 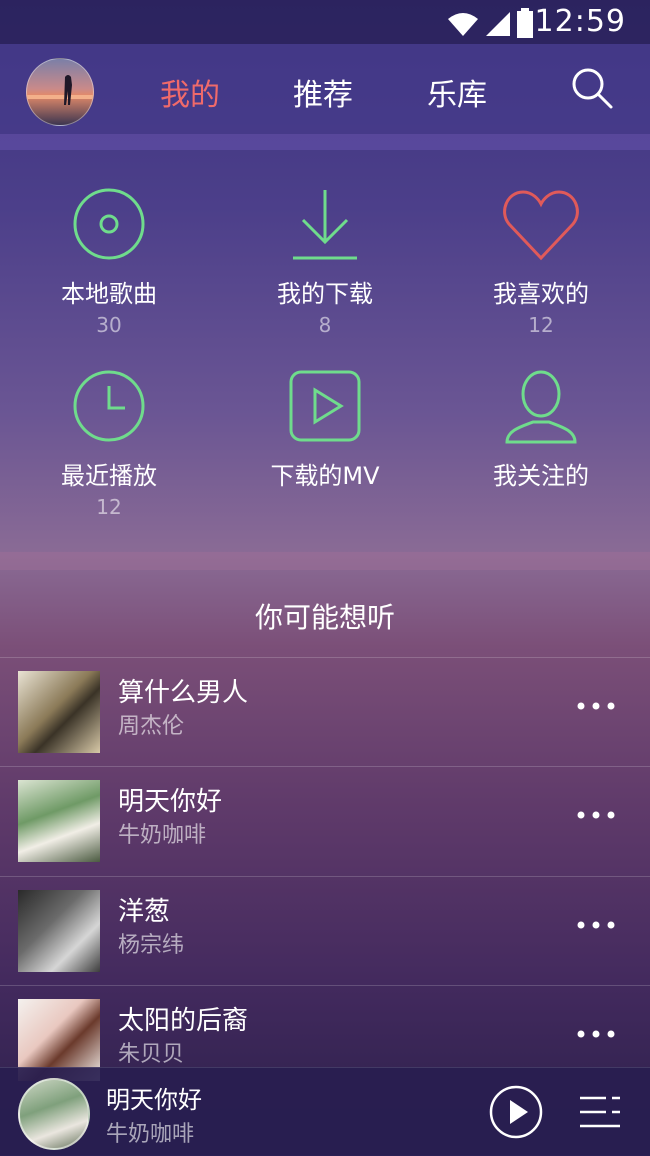 What do you see at coordinates (516, 1112) in the screenshot?
I see `play-button` at bounding box center [516, 1112].